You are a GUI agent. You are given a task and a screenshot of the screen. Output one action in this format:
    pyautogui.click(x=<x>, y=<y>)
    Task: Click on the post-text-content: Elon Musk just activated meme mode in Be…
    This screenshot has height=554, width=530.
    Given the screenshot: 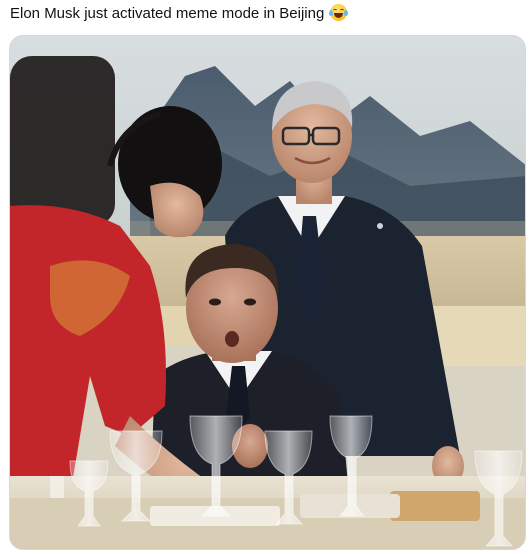 What is the action you would take?
    pyautogui.click(x=167, y=13)
    